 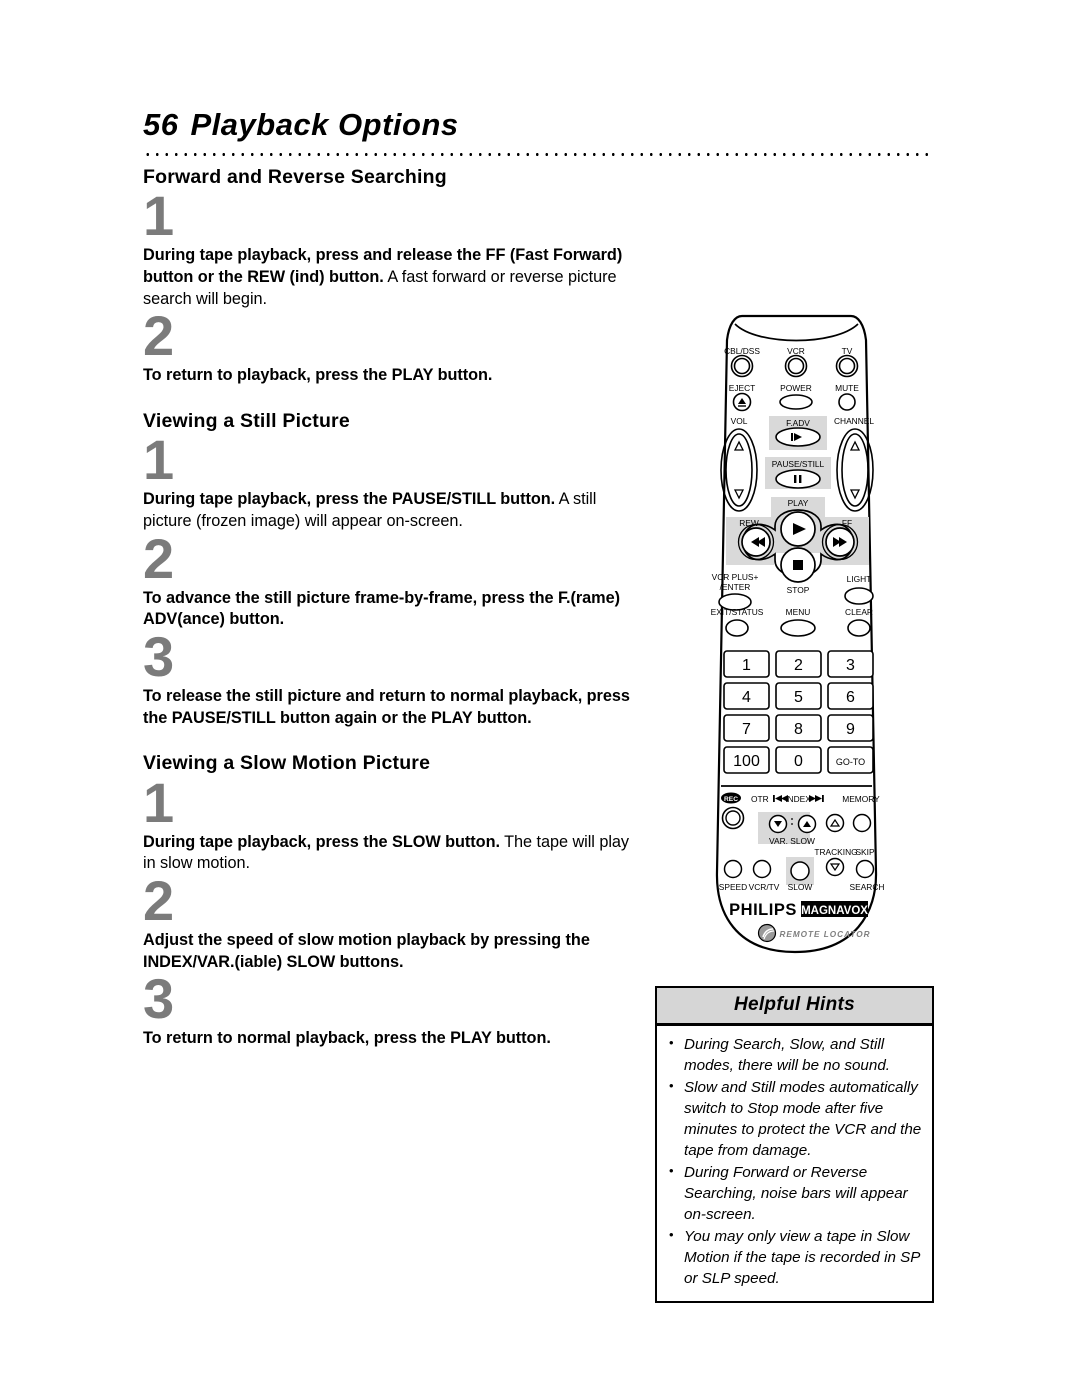 I want to click on keypad-0: 0, so click(x=798, y=761).